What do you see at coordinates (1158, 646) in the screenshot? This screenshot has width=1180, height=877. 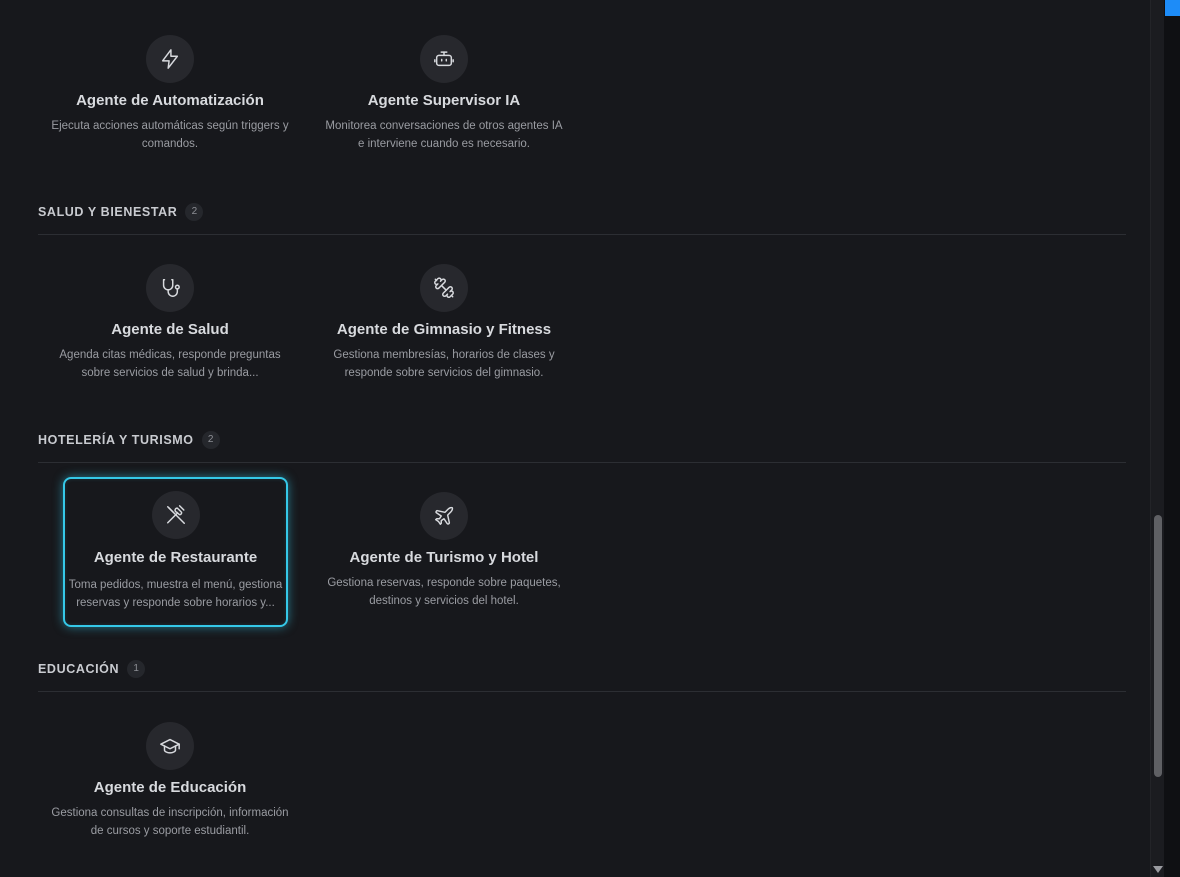 I see `scrollbar-thumb` at bounding box center [1158, 646].